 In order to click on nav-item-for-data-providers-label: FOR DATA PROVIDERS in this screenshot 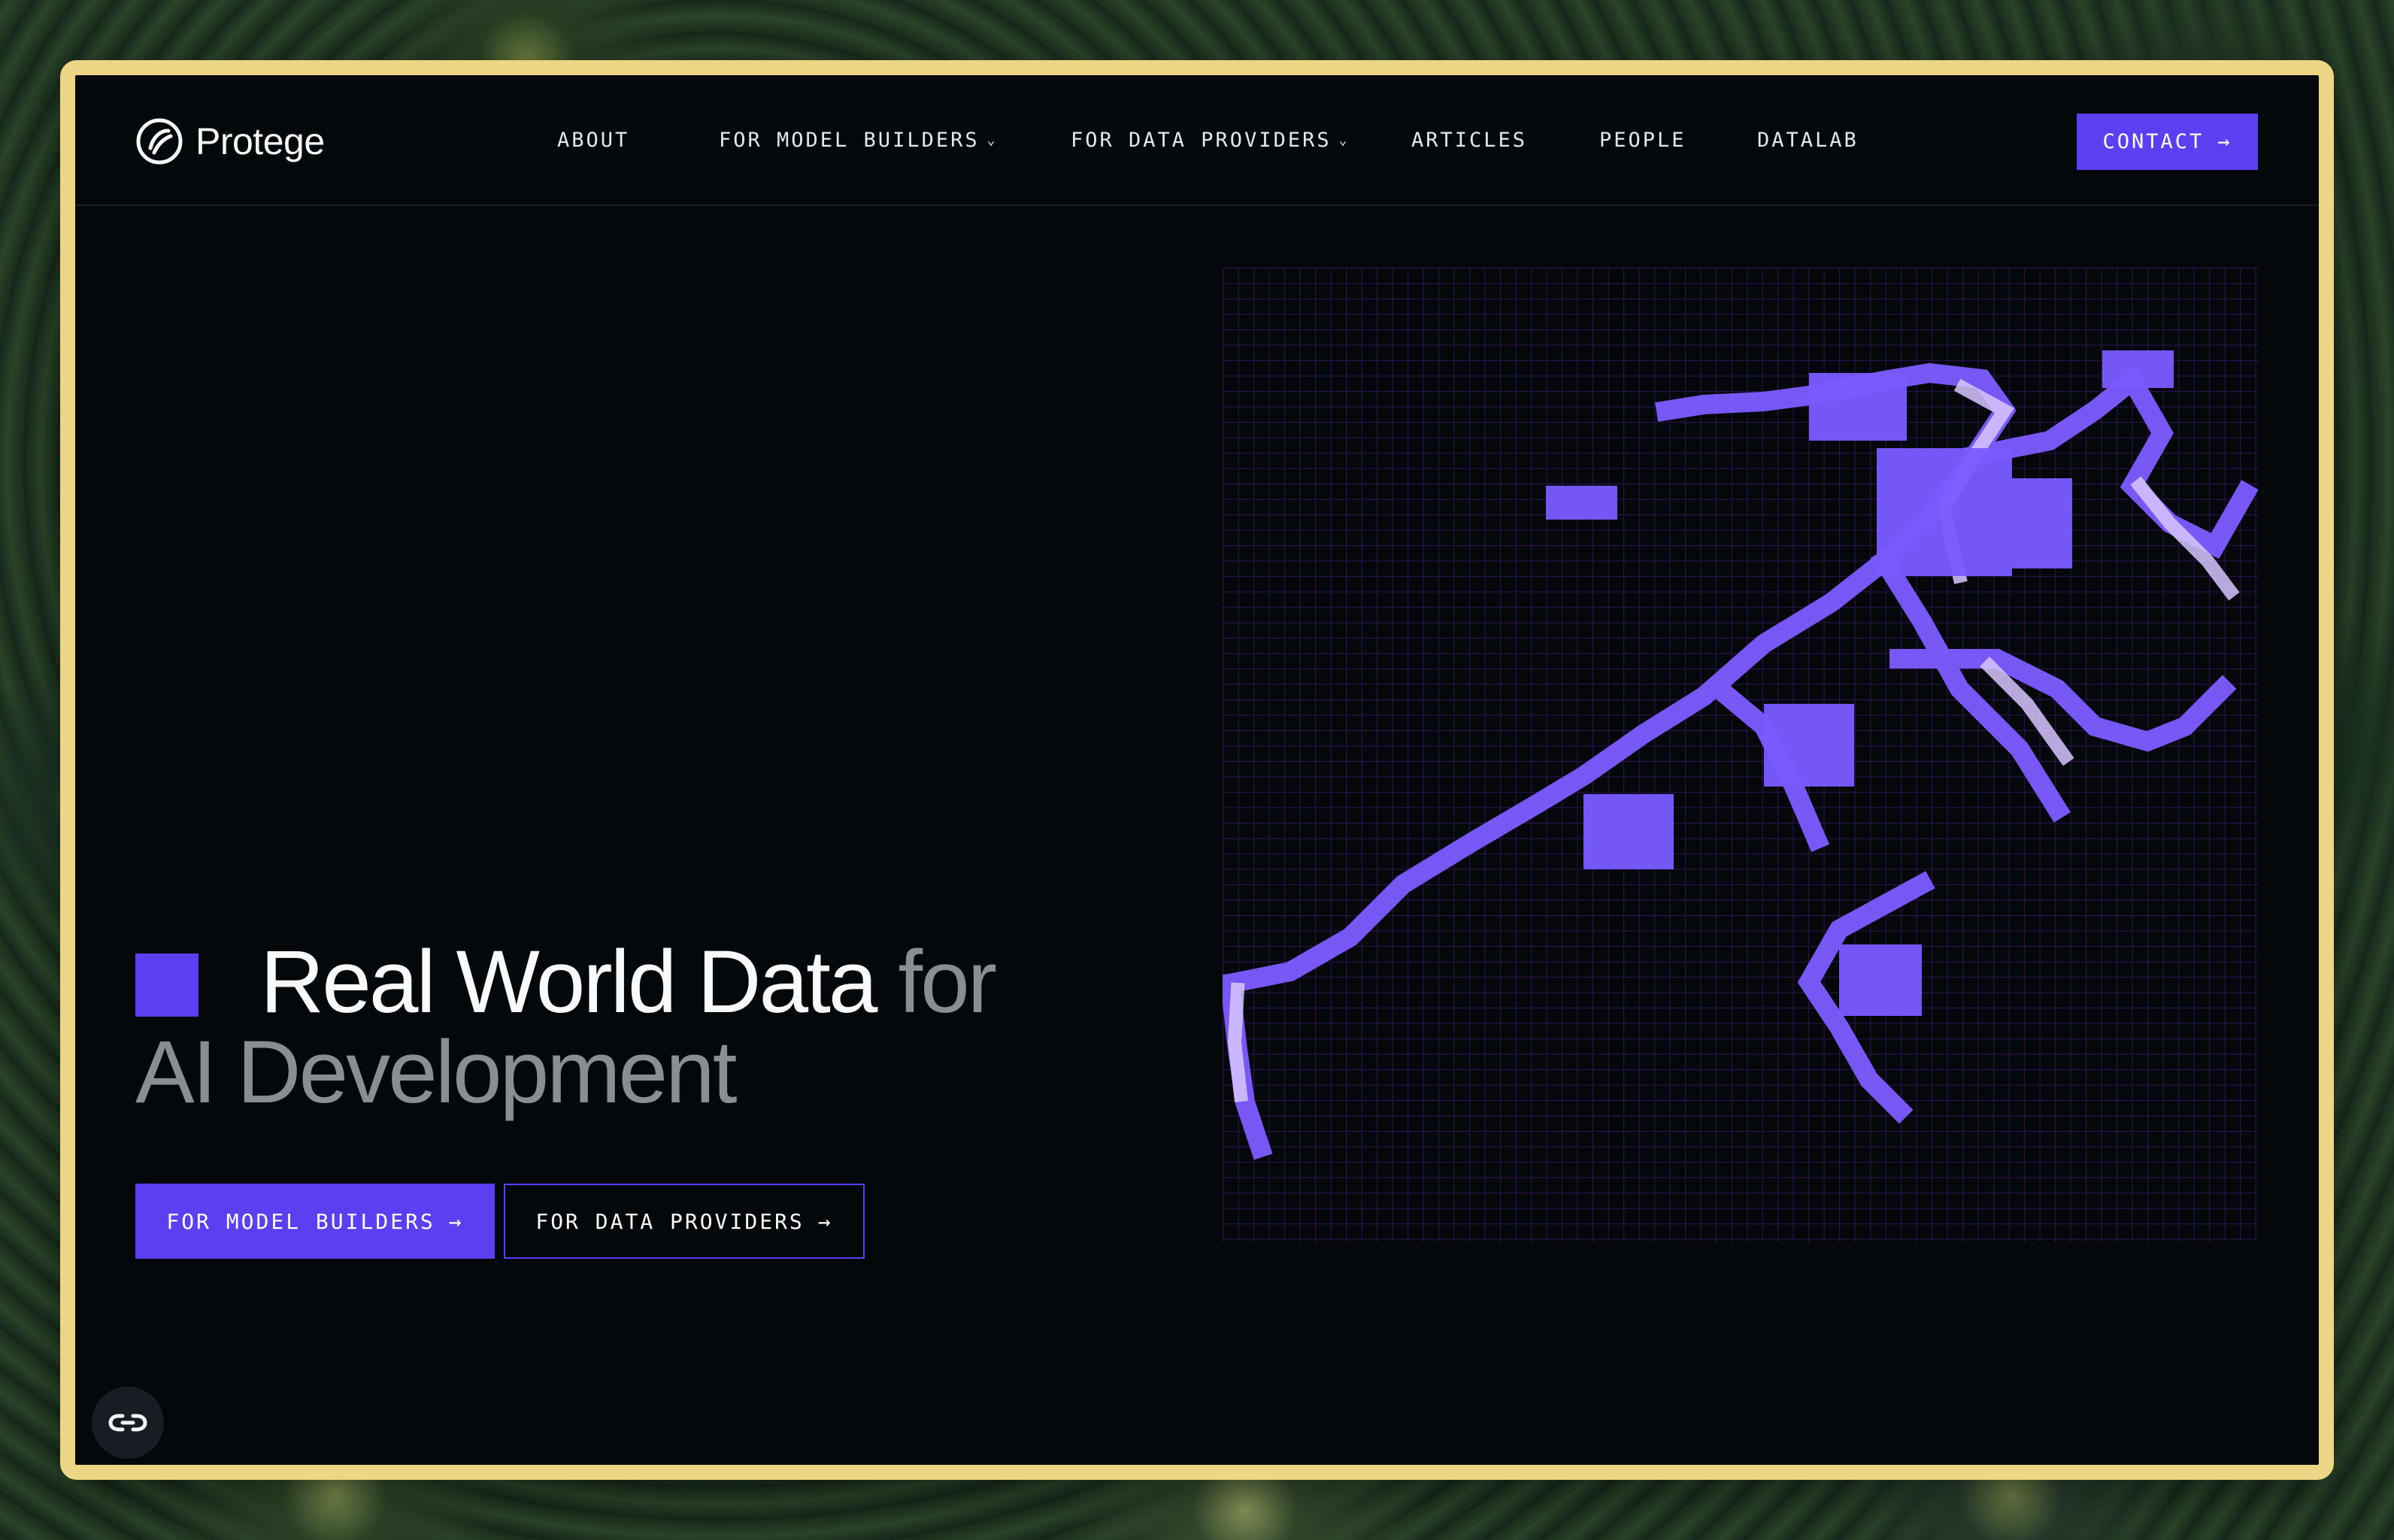, I will do `click(1201, 140)`.